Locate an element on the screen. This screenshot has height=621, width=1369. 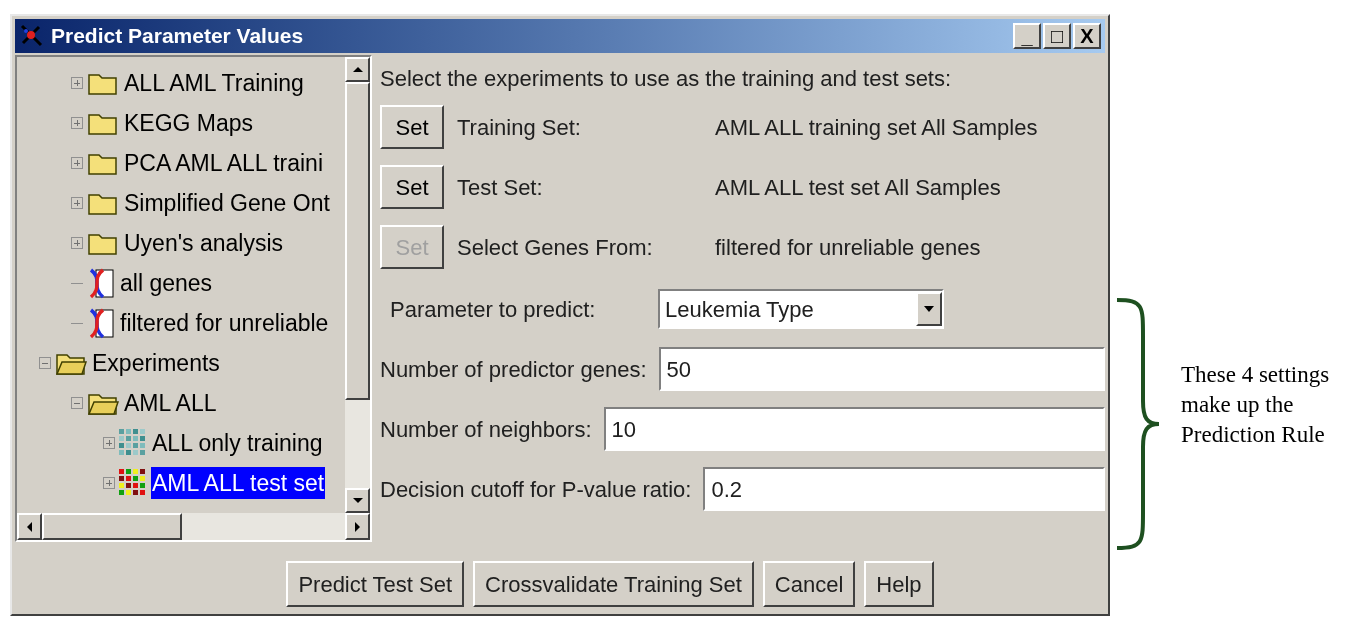
setting-label: Parameter to predict: is located at coordinates (493, 309).